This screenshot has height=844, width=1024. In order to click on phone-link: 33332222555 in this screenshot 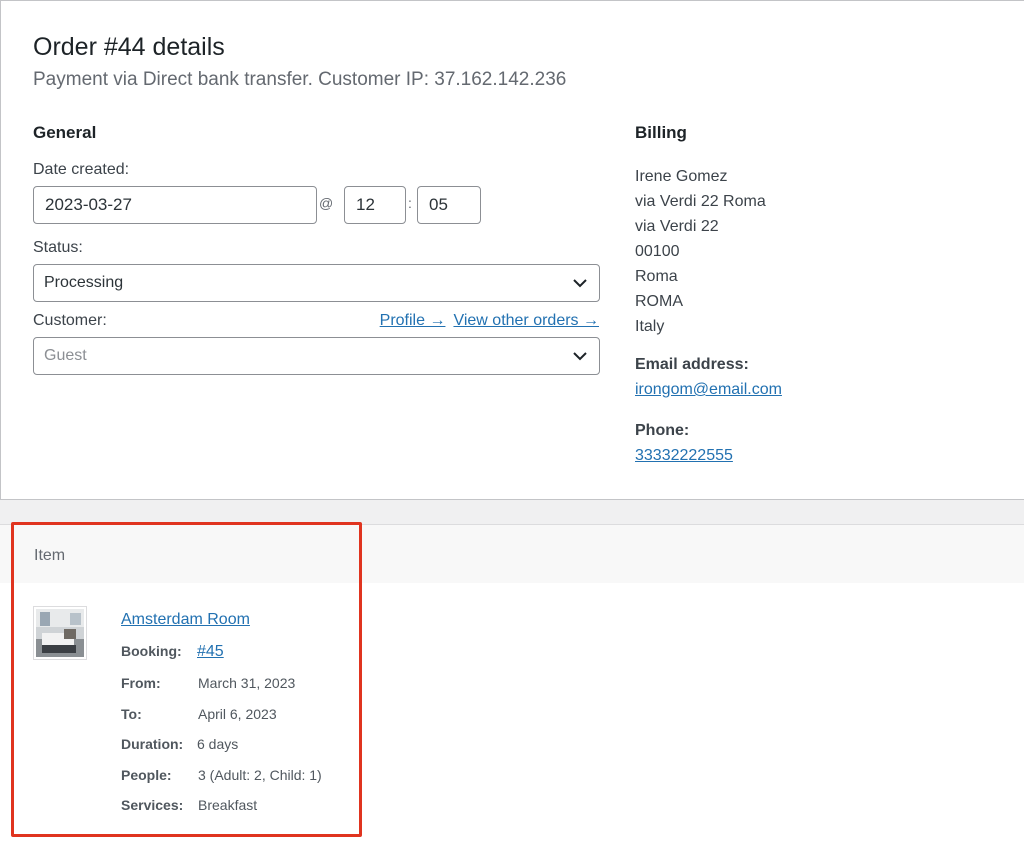, I will do `click(684, 456)`.